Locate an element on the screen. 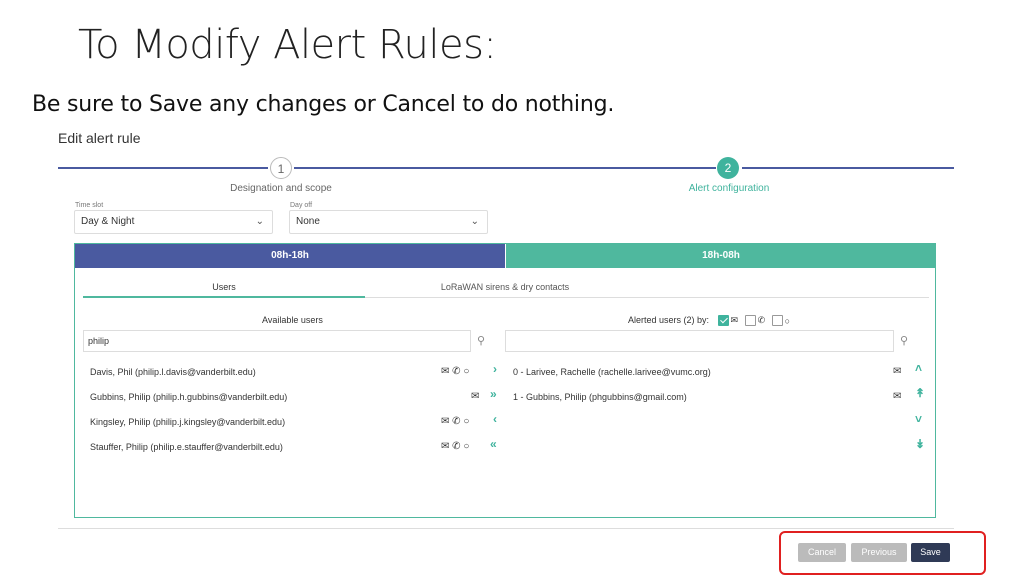  time-slot-value: Day & Night is located at coordinates (108, 221).